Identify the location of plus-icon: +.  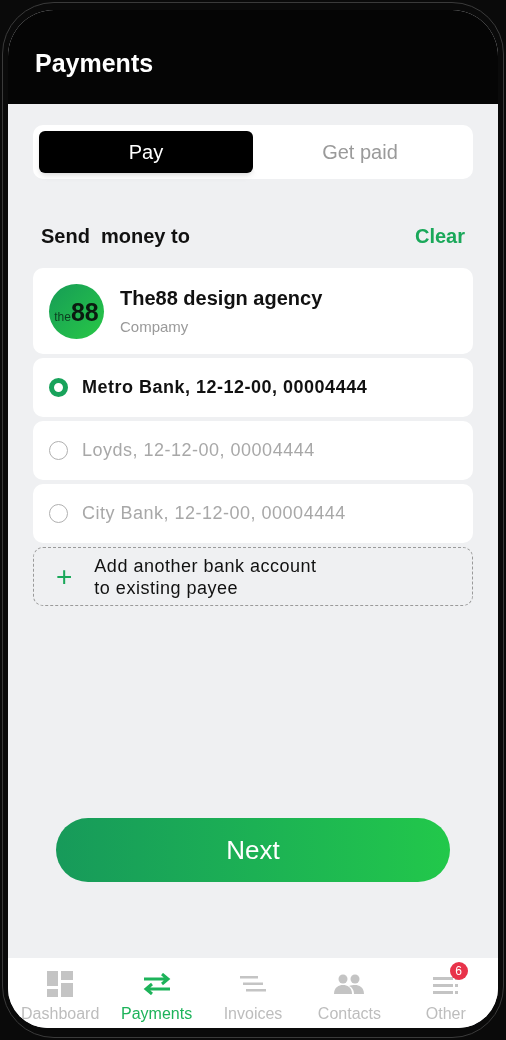
(64, 576).